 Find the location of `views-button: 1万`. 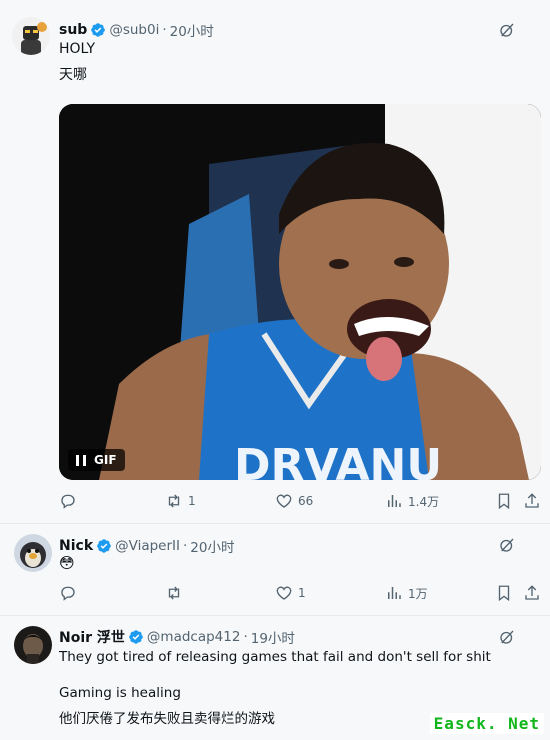

views-button: 1万 is located at coordinates (406, 593).